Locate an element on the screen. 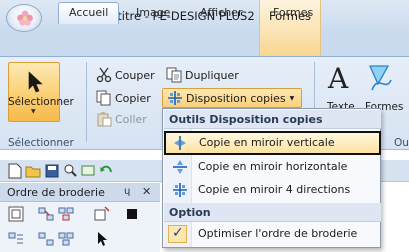 The height and width of the screenshot is (252, 409). cut-label: Couper is located at coordinates (135, 75).